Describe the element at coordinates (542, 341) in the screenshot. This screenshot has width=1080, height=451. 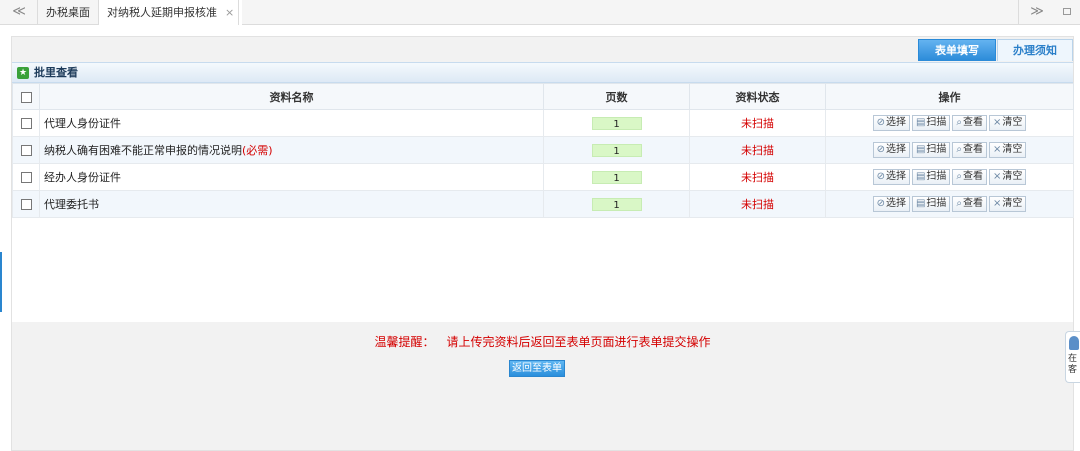
I see `upload-reminder: 温馨提醒： 请上传完资料后返回至表单页面进行表单提交操作` at that location.